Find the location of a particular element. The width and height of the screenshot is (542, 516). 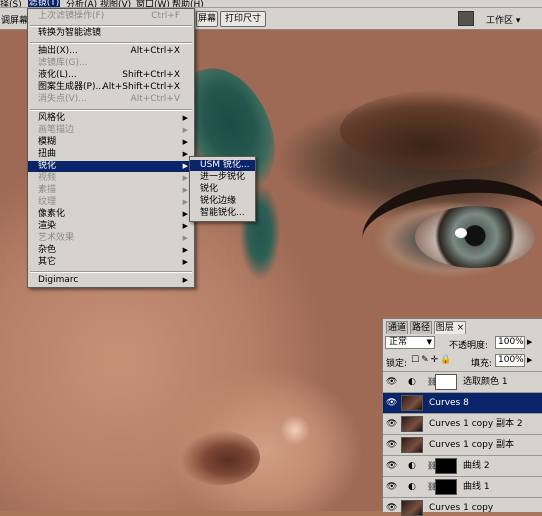

menu-filter: 滤镜(T) is located at coordinates (44, 3).